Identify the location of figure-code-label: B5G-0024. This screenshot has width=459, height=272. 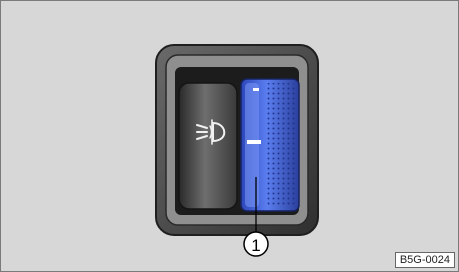
(424, 260).